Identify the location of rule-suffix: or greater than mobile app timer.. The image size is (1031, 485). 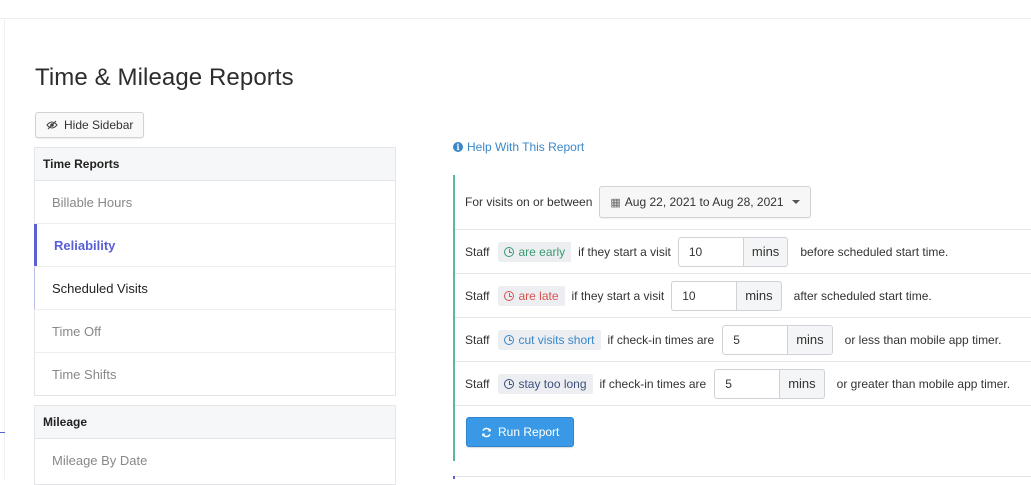
(923, 383).